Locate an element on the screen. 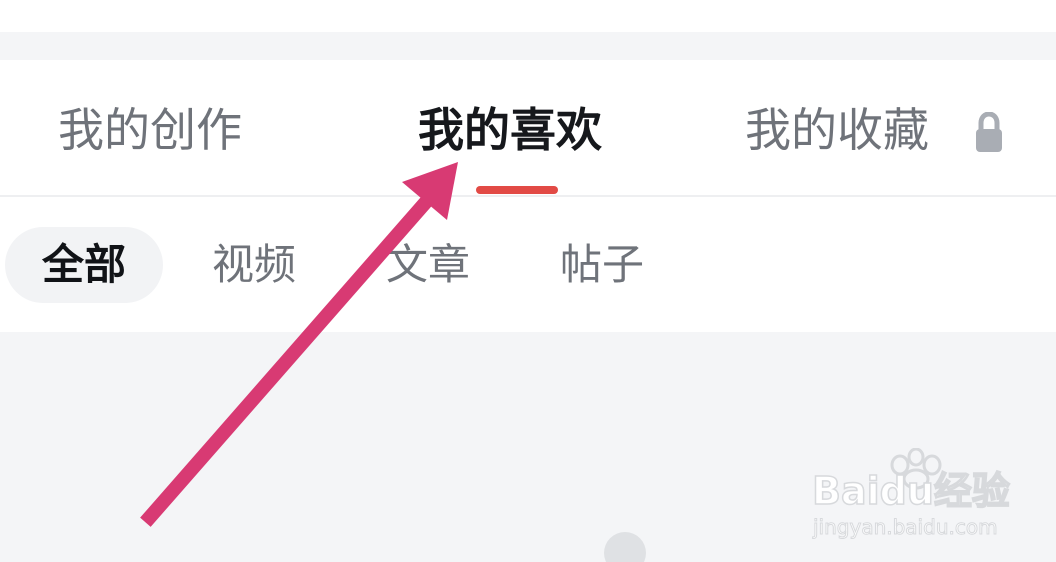 The image size is (1056, 562). top-white-area is located at coordinates (528, 16).